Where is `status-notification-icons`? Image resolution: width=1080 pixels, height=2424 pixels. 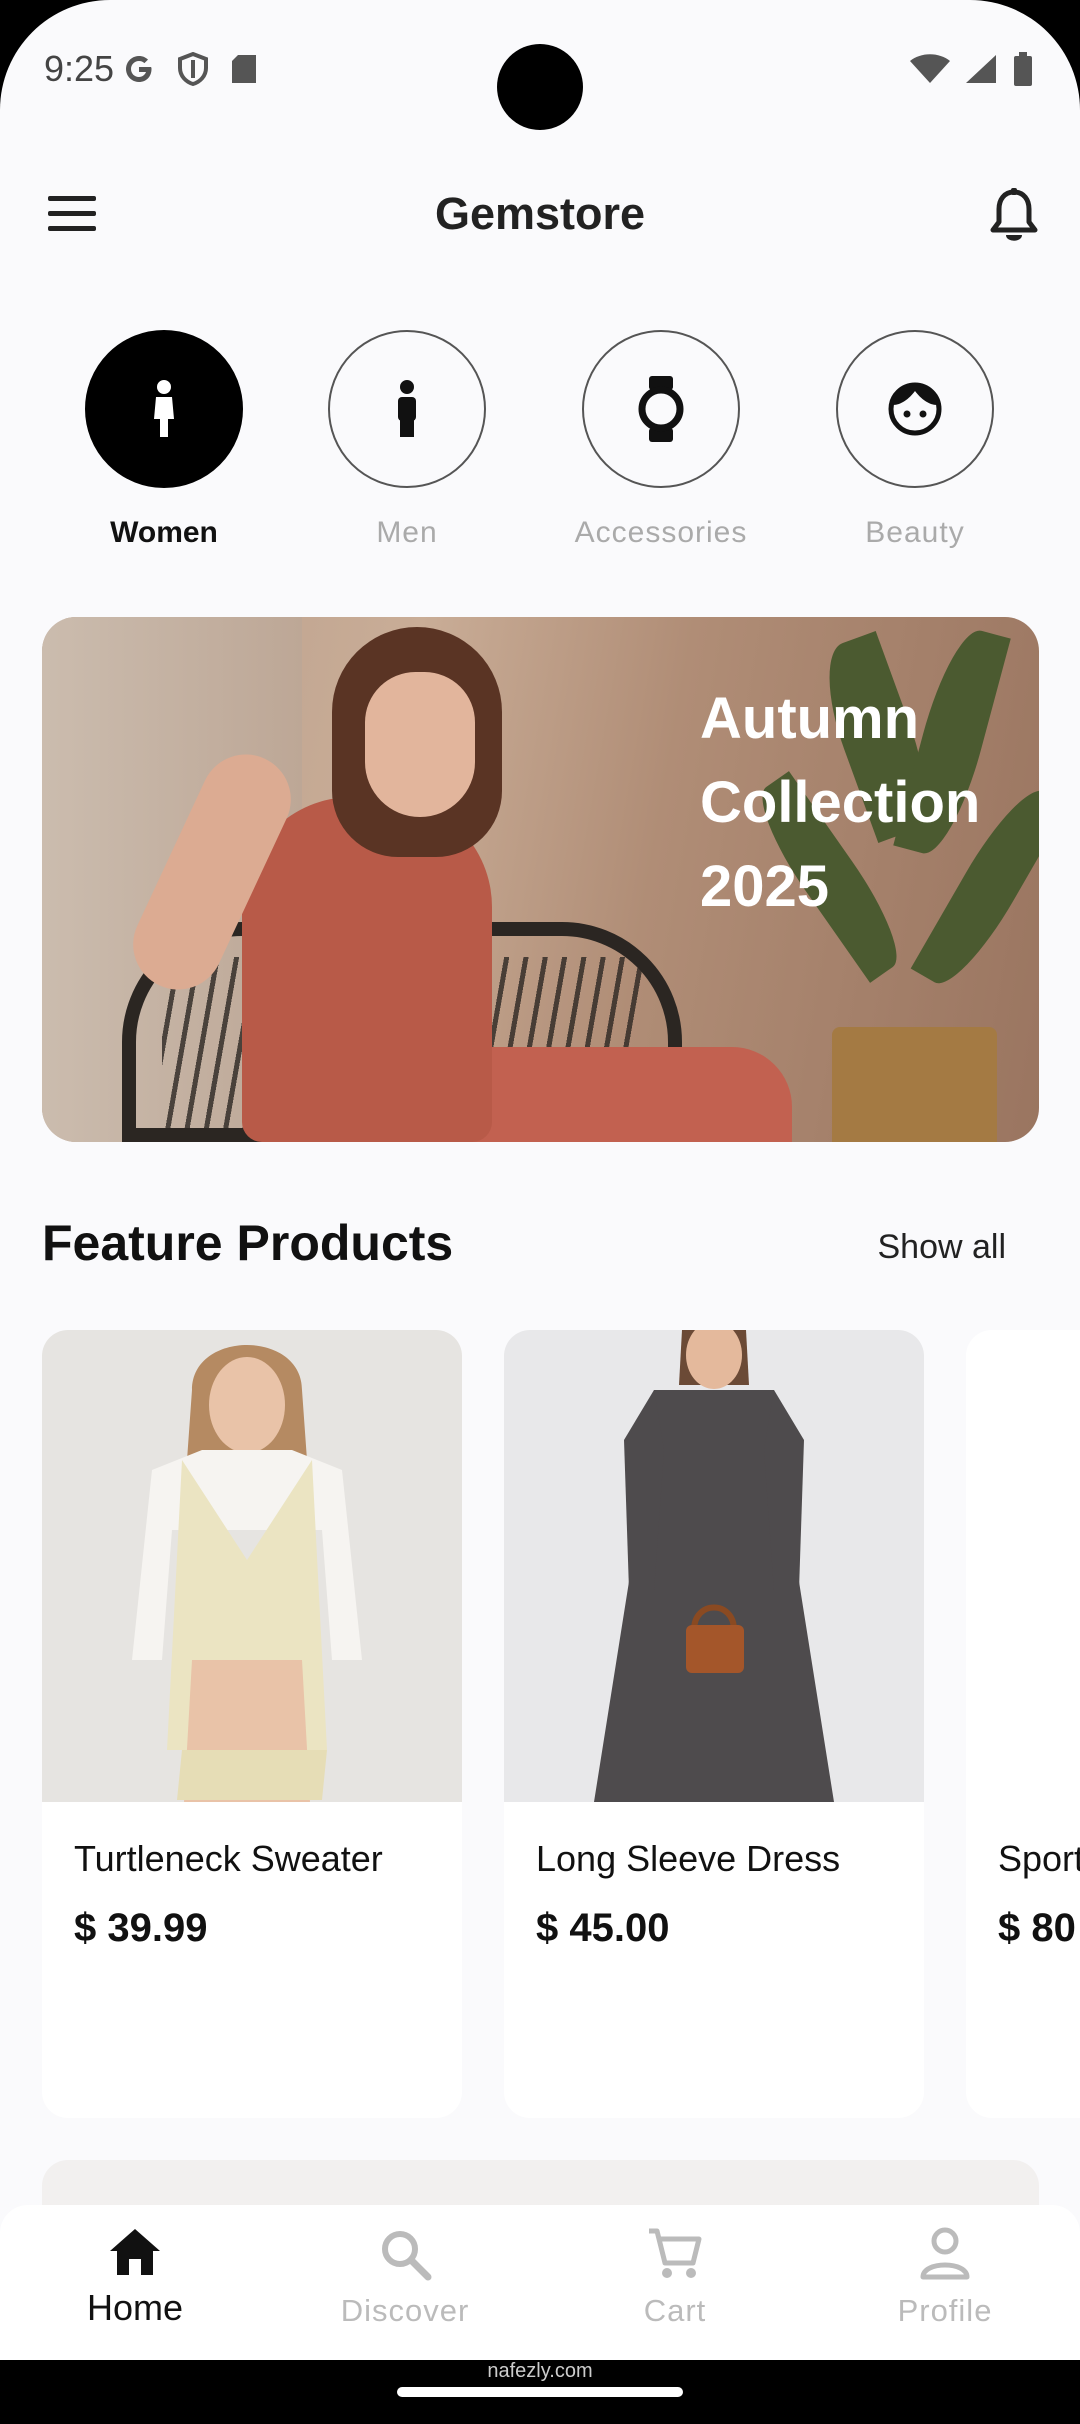 status-notification-icons is located at coordinates (190, 69).